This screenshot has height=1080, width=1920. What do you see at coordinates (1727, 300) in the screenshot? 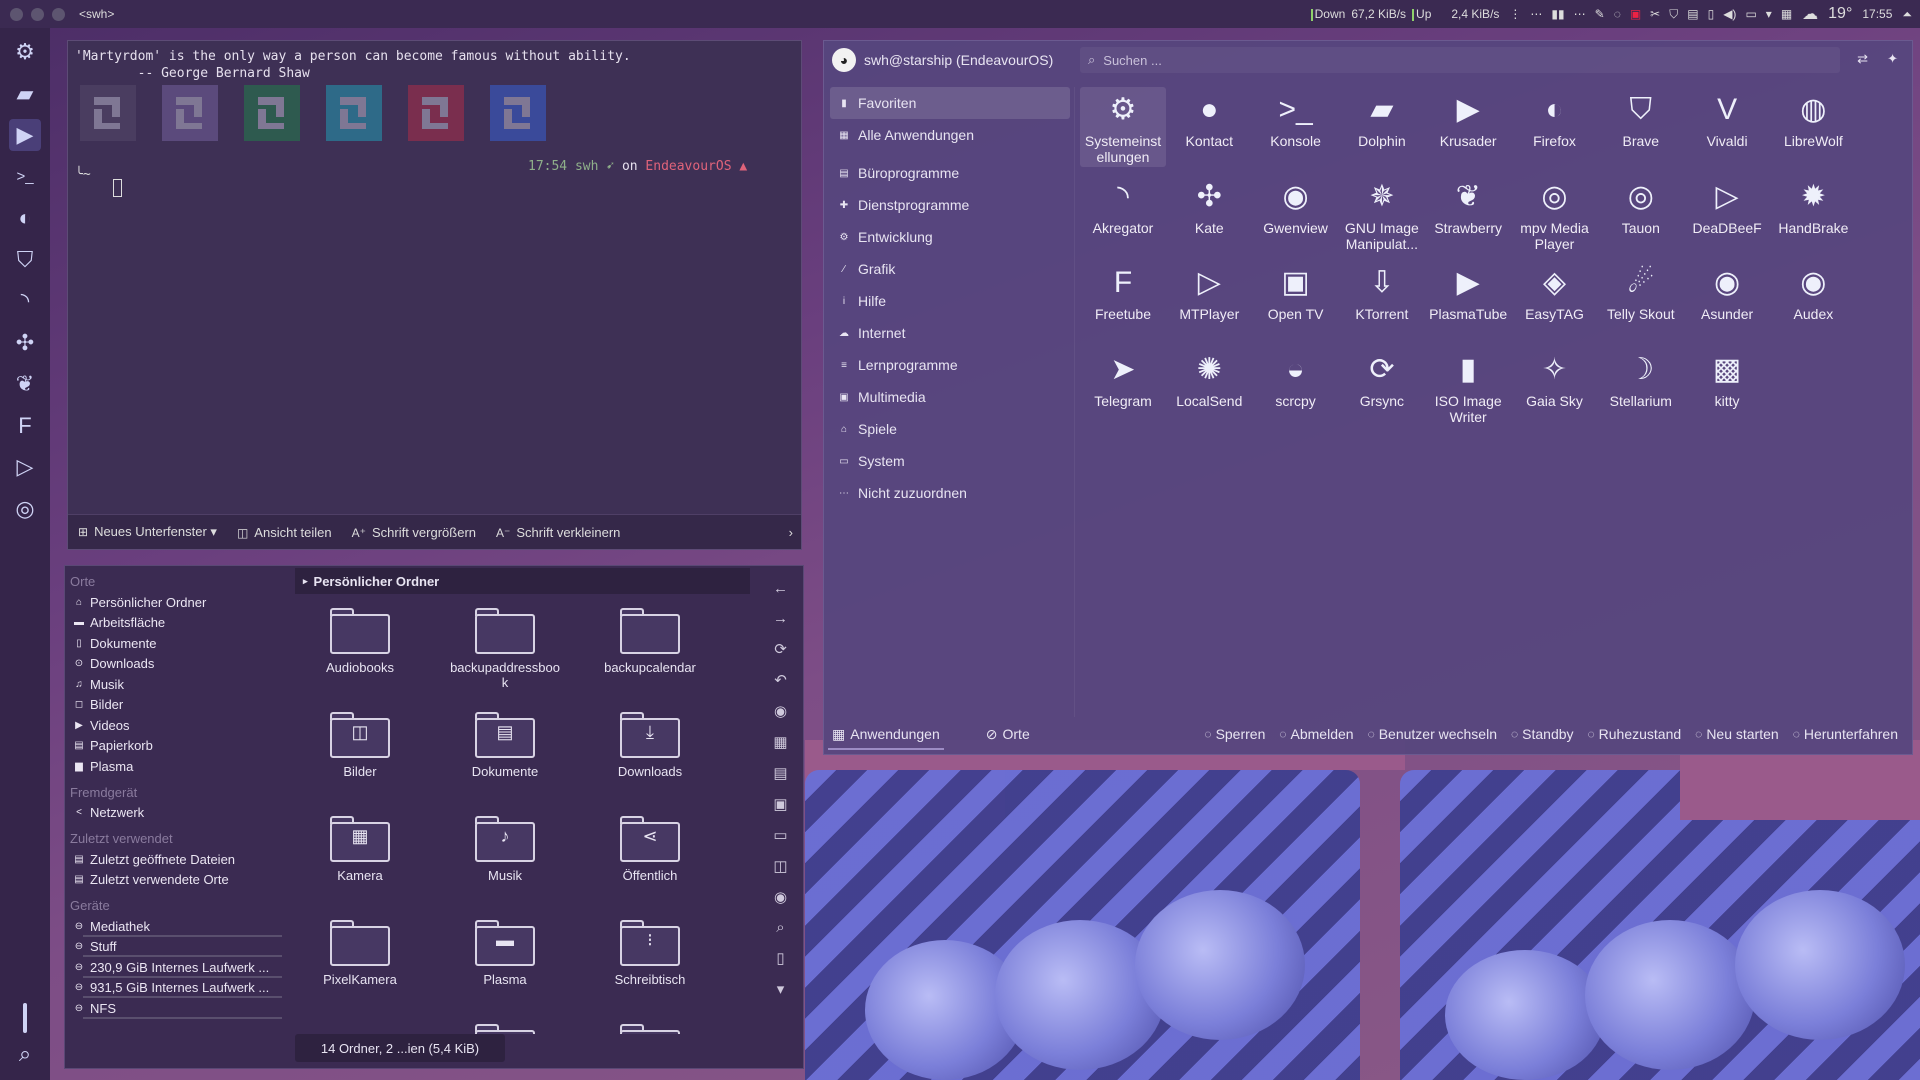
I see `app-item: ◉ Asunder` at bounding box center [1727, 300].